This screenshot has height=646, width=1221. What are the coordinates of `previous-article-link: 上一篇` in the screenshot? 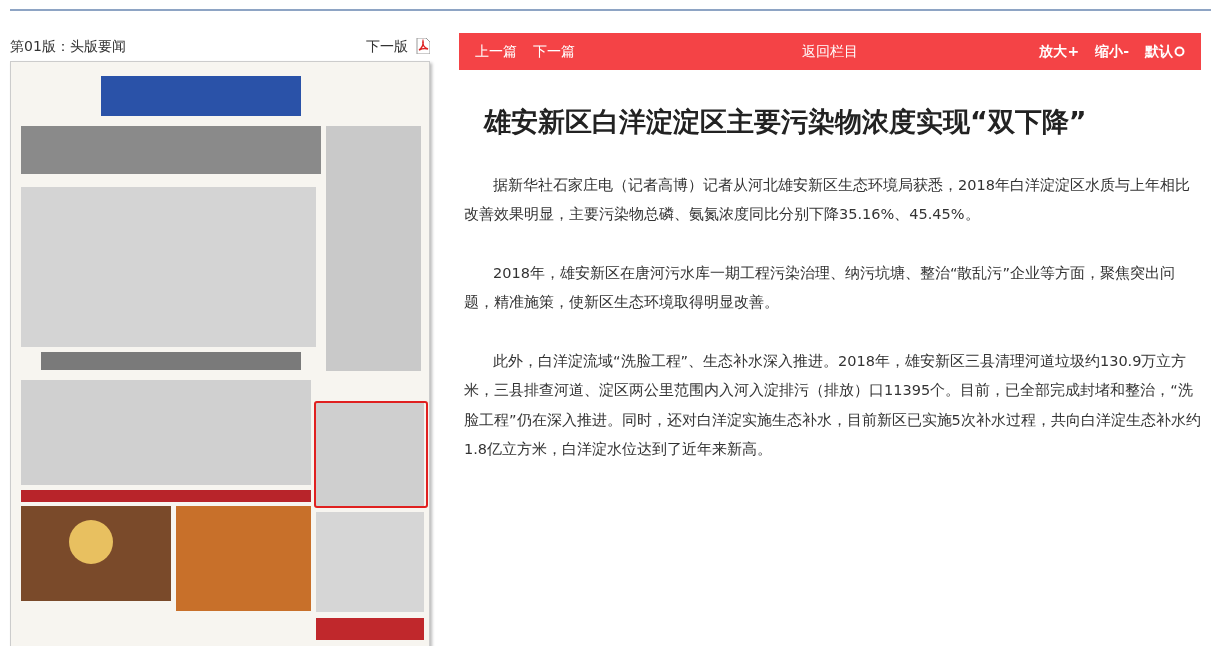 It's located at (496, 51).